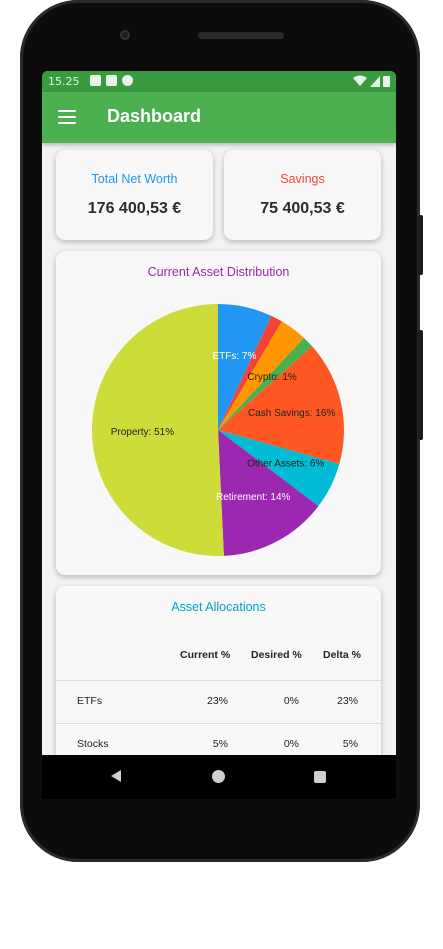 This screenshot has width=443, height=949. Describe the element at coordinates (95, 80) in the screenshot. I see `gmail-icon` at that location.